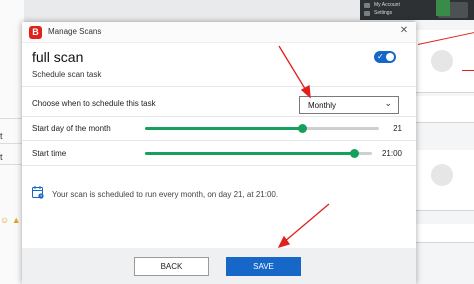 The width and height of the screenshot is (474, 284). I want to click on annotation-arrows, so click(303, 147).